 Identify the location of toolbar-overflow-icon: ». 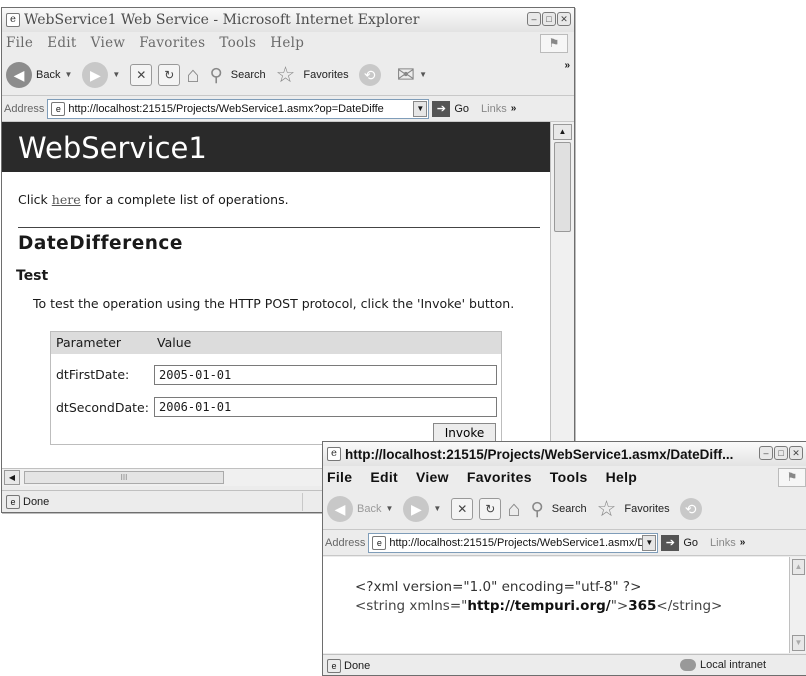
(567, 65).